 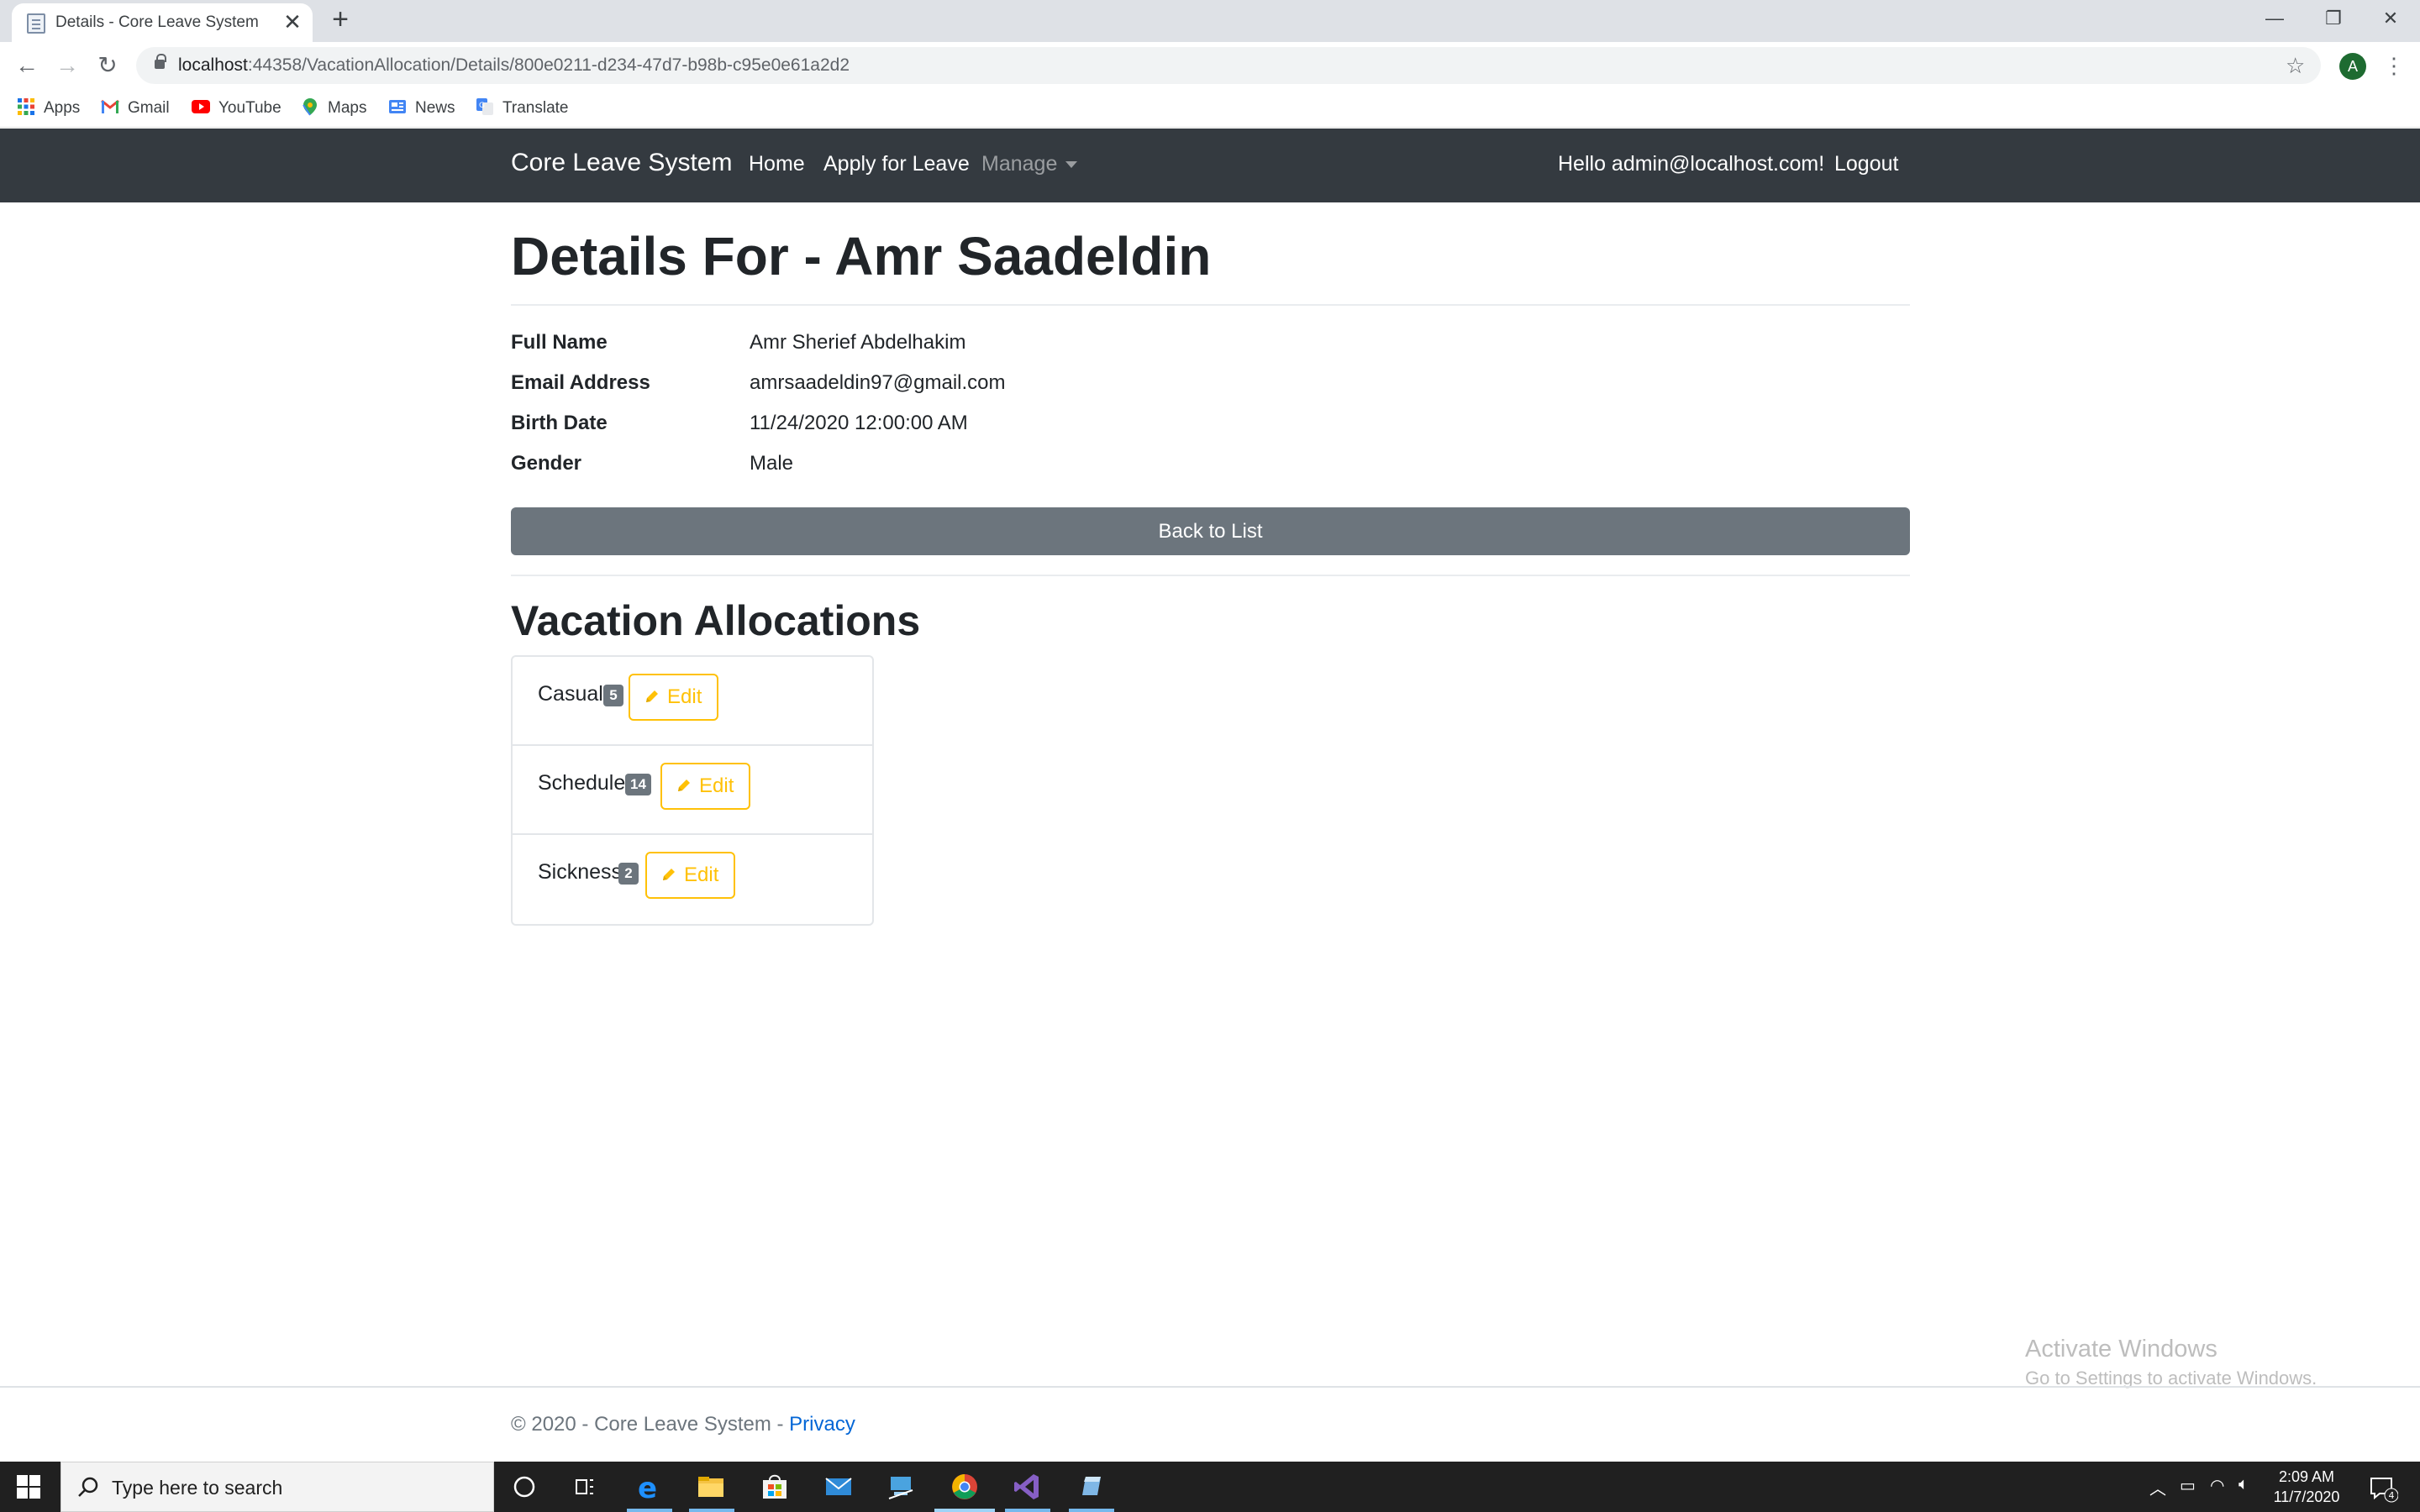 I want to click on back-to-list-button: Back to List, so click(x=1210, y=531).